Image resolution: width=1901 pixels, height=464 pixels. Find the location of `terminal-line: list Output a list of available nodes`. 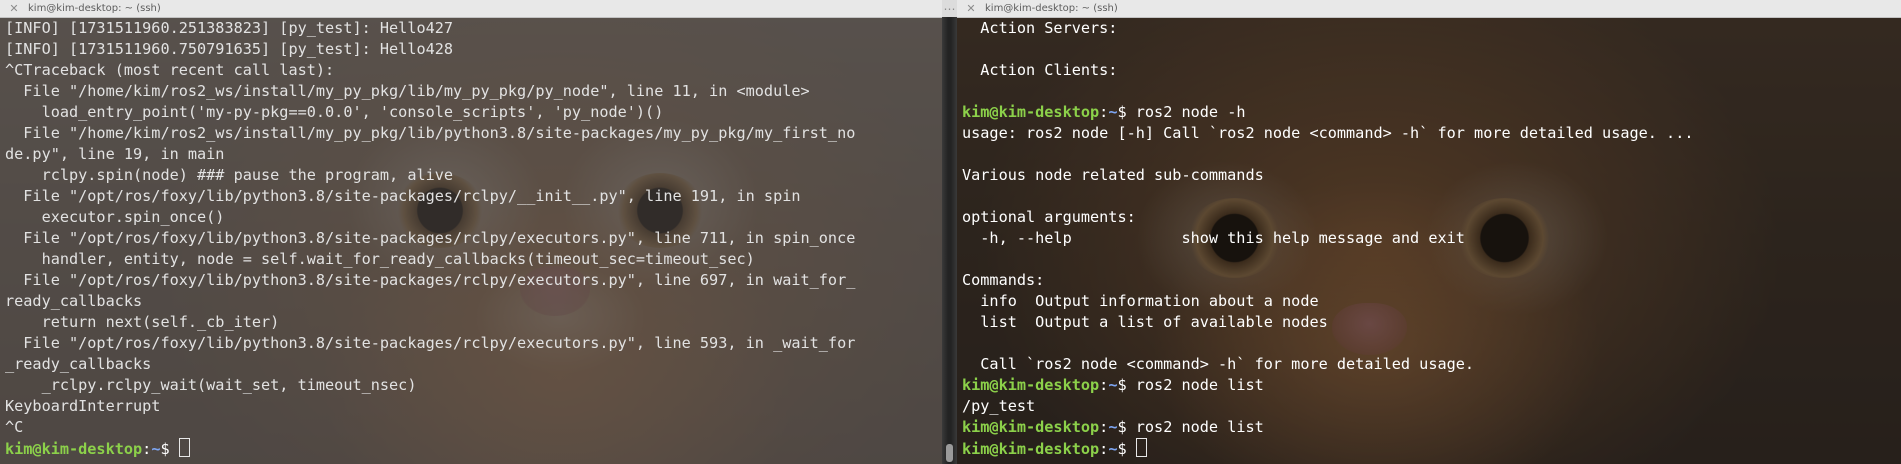

terminal-line: list Output a list of available nodes is located at coordinates (1145, 322).